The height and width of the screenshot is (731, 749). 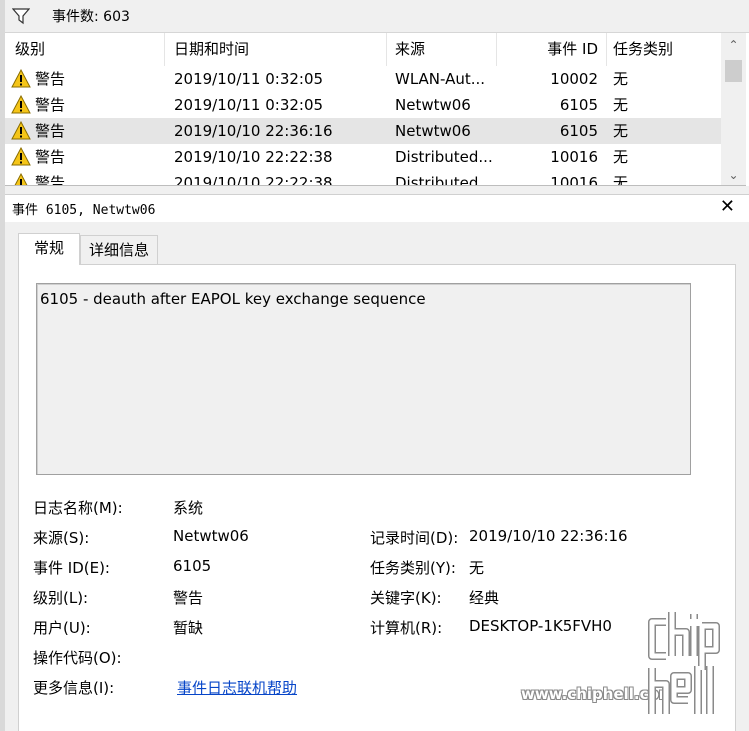 What do you see at coordinates (188, 598) in the screenshot?
I see `level-value: 警告` at bounding box center [188, 598].